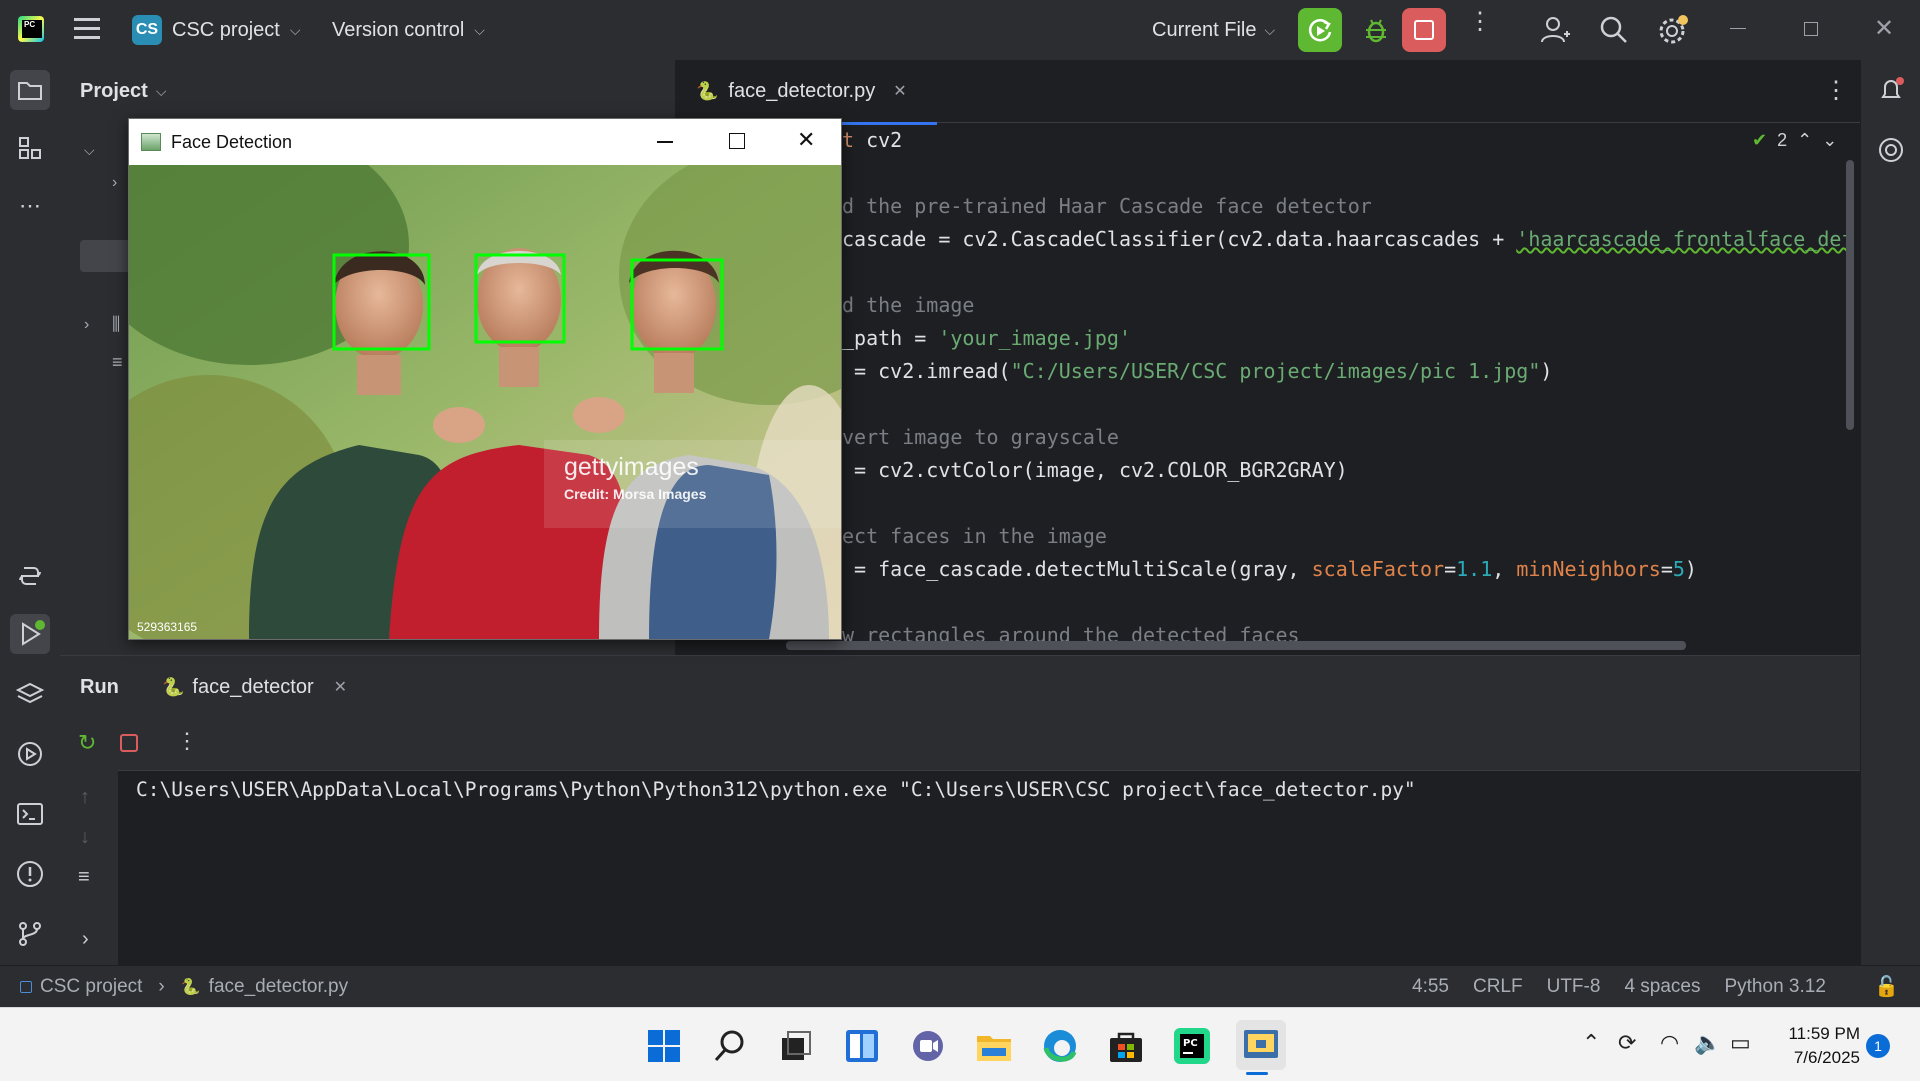 Image resolution: width=1920 pixels, height=1081 pixels. I want to click on pycharm-taskbar-icon: PC, so click(1192, 1046).